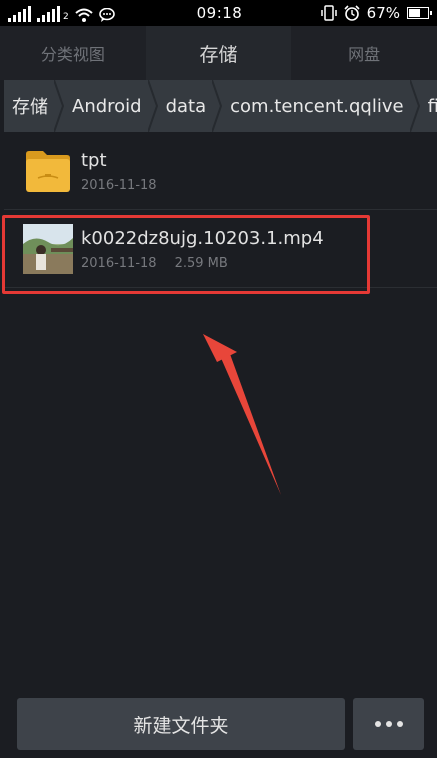  Describe the element at coordinates (181, 724) in the screenshot. I see `new-folder-button: 新建文件夹` at that location.